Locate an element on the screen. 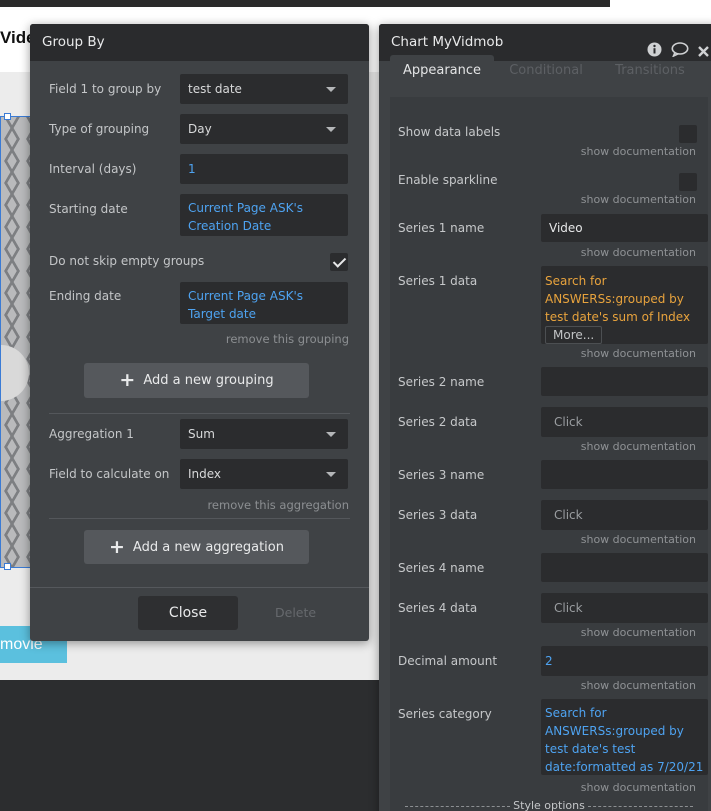  series2-name-label: Series 2 name is located at coordinates (441, 382).